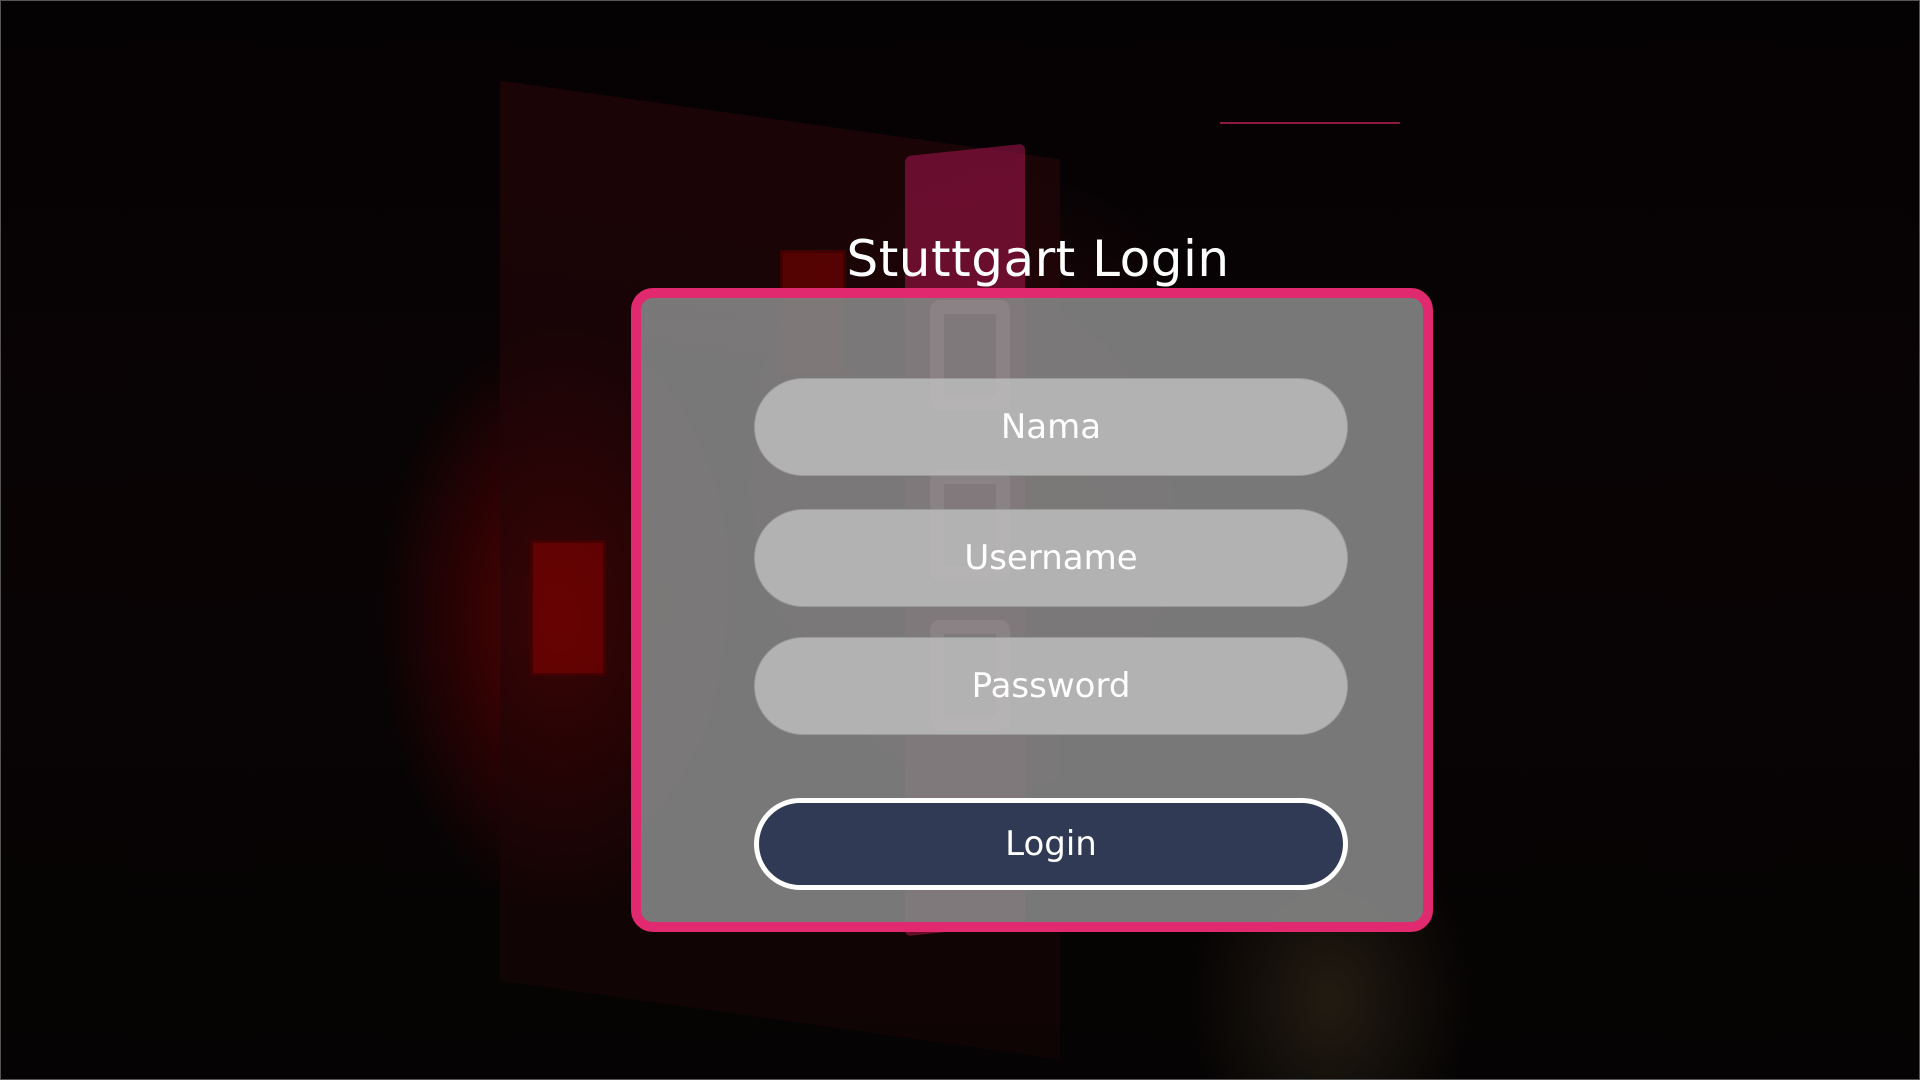 Image resolution: width=1920 pixels, height=1080 pixels. What do you see at coordinates (1051, 558) in the screenshot?
I see `username-field` at bounding box center [1051, 558].